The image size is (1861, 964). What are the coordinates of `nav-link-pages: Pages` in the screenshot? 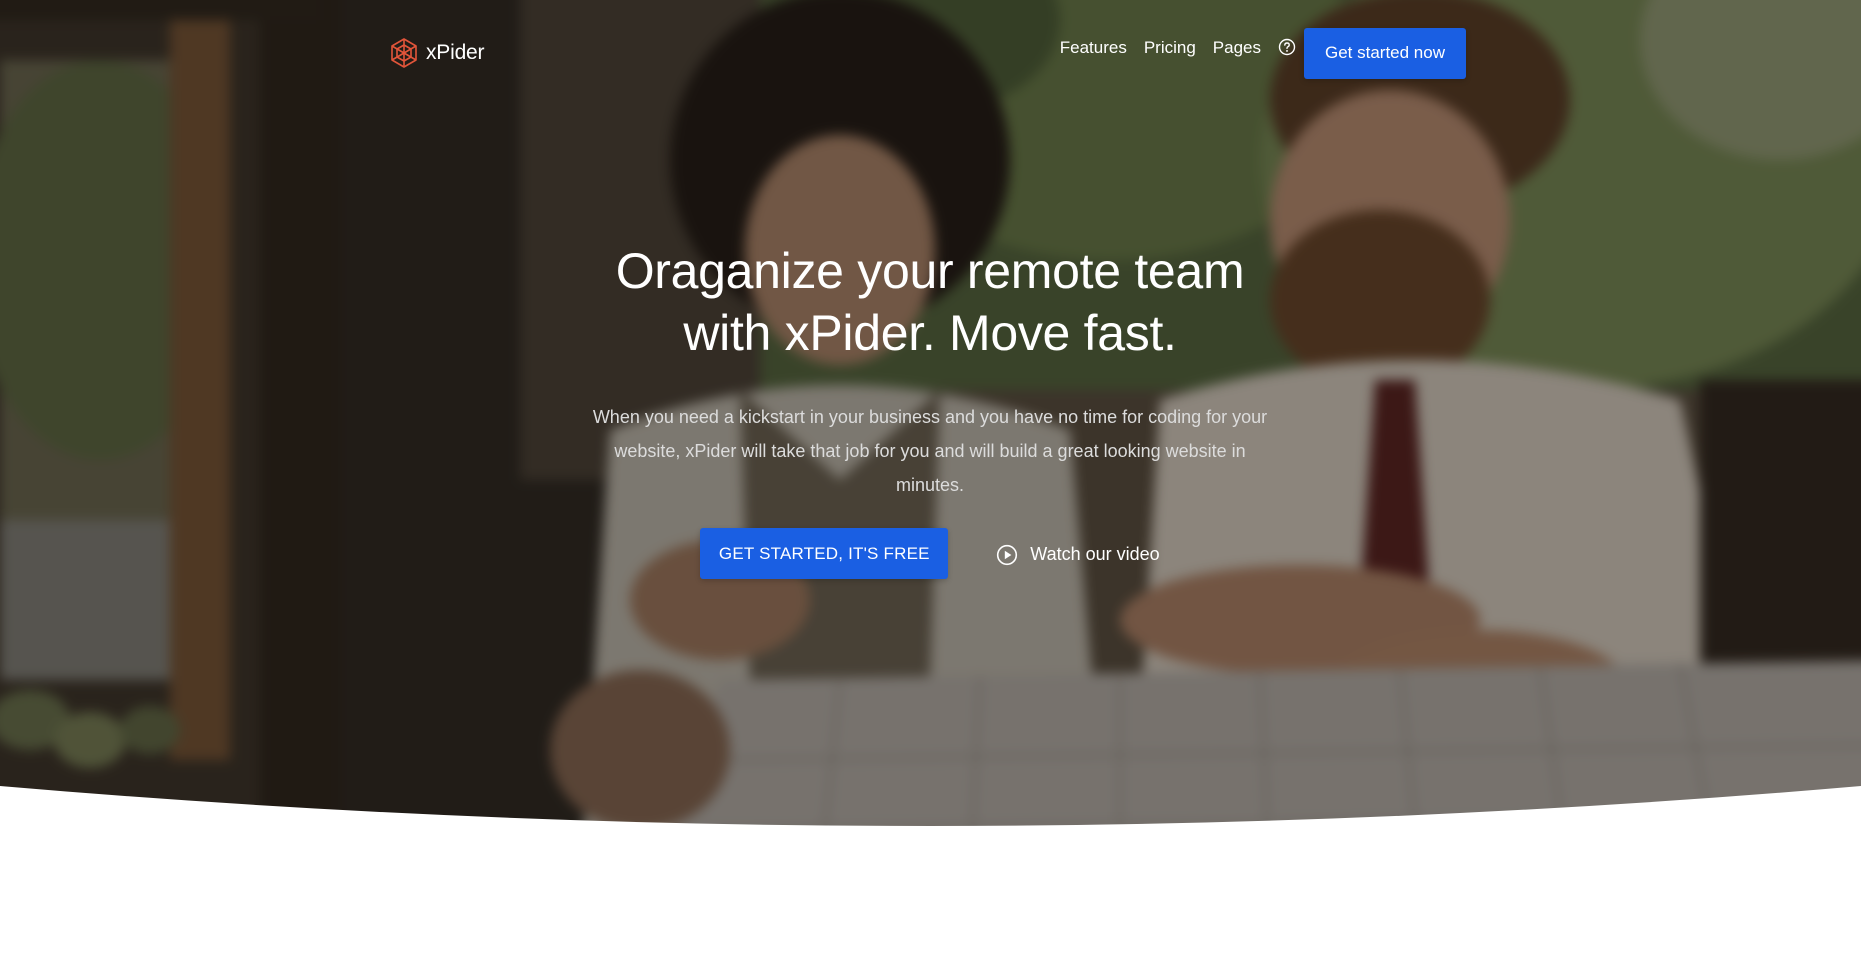 It's located at (1237, 48).